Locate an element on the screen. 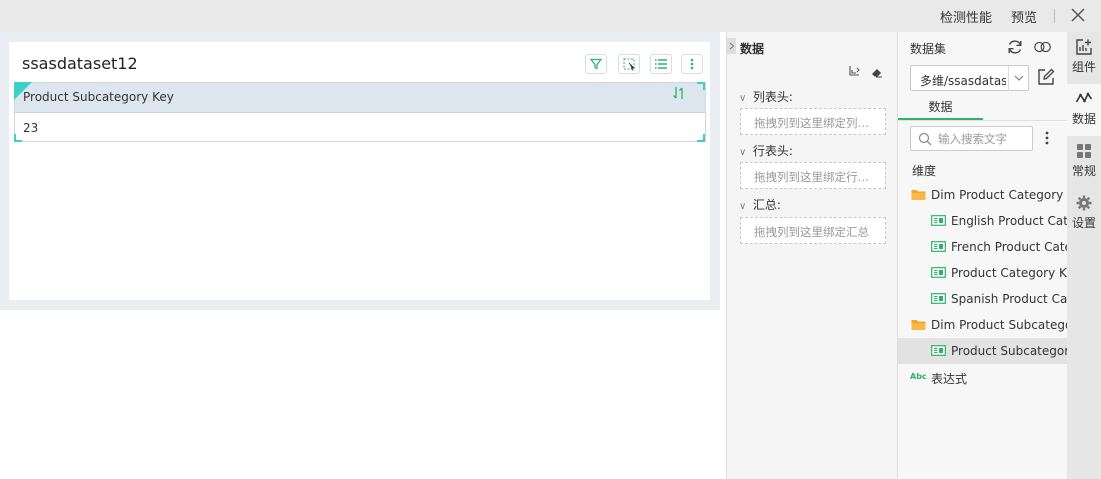  table-header-row: Product Subcategory Key is located at coordinates (360, 98).